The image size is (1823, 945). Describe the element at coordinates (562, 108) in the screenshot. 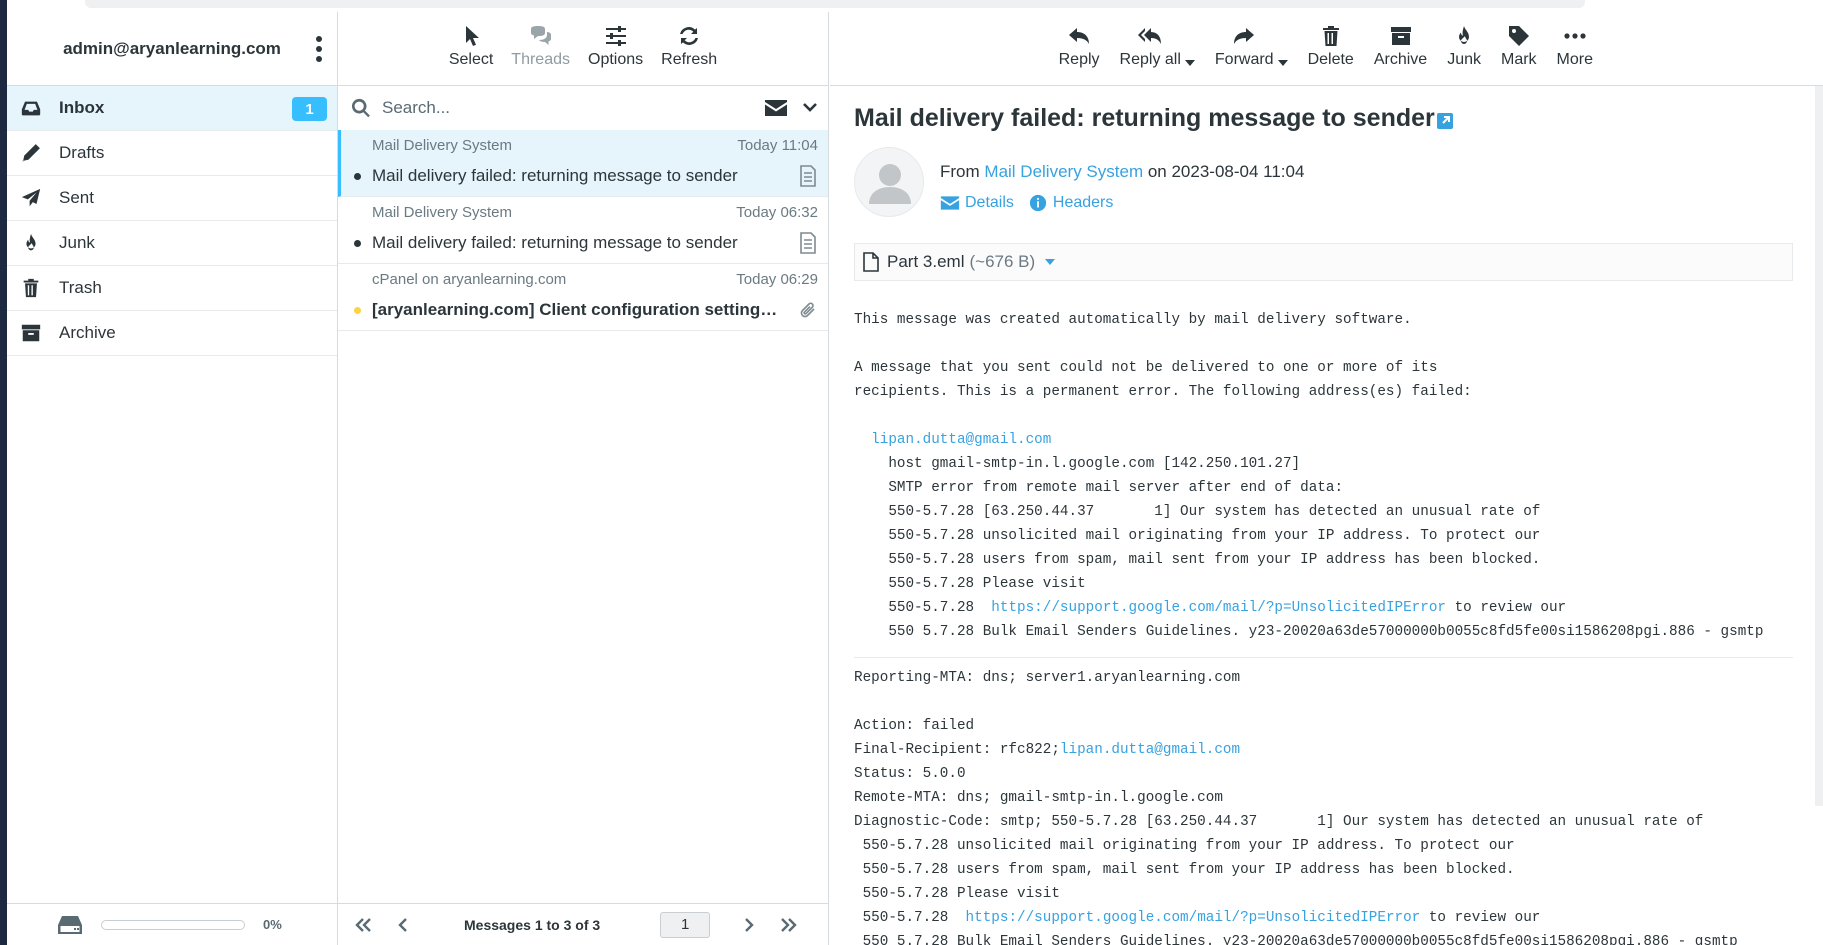

I see `search-input` at that location.